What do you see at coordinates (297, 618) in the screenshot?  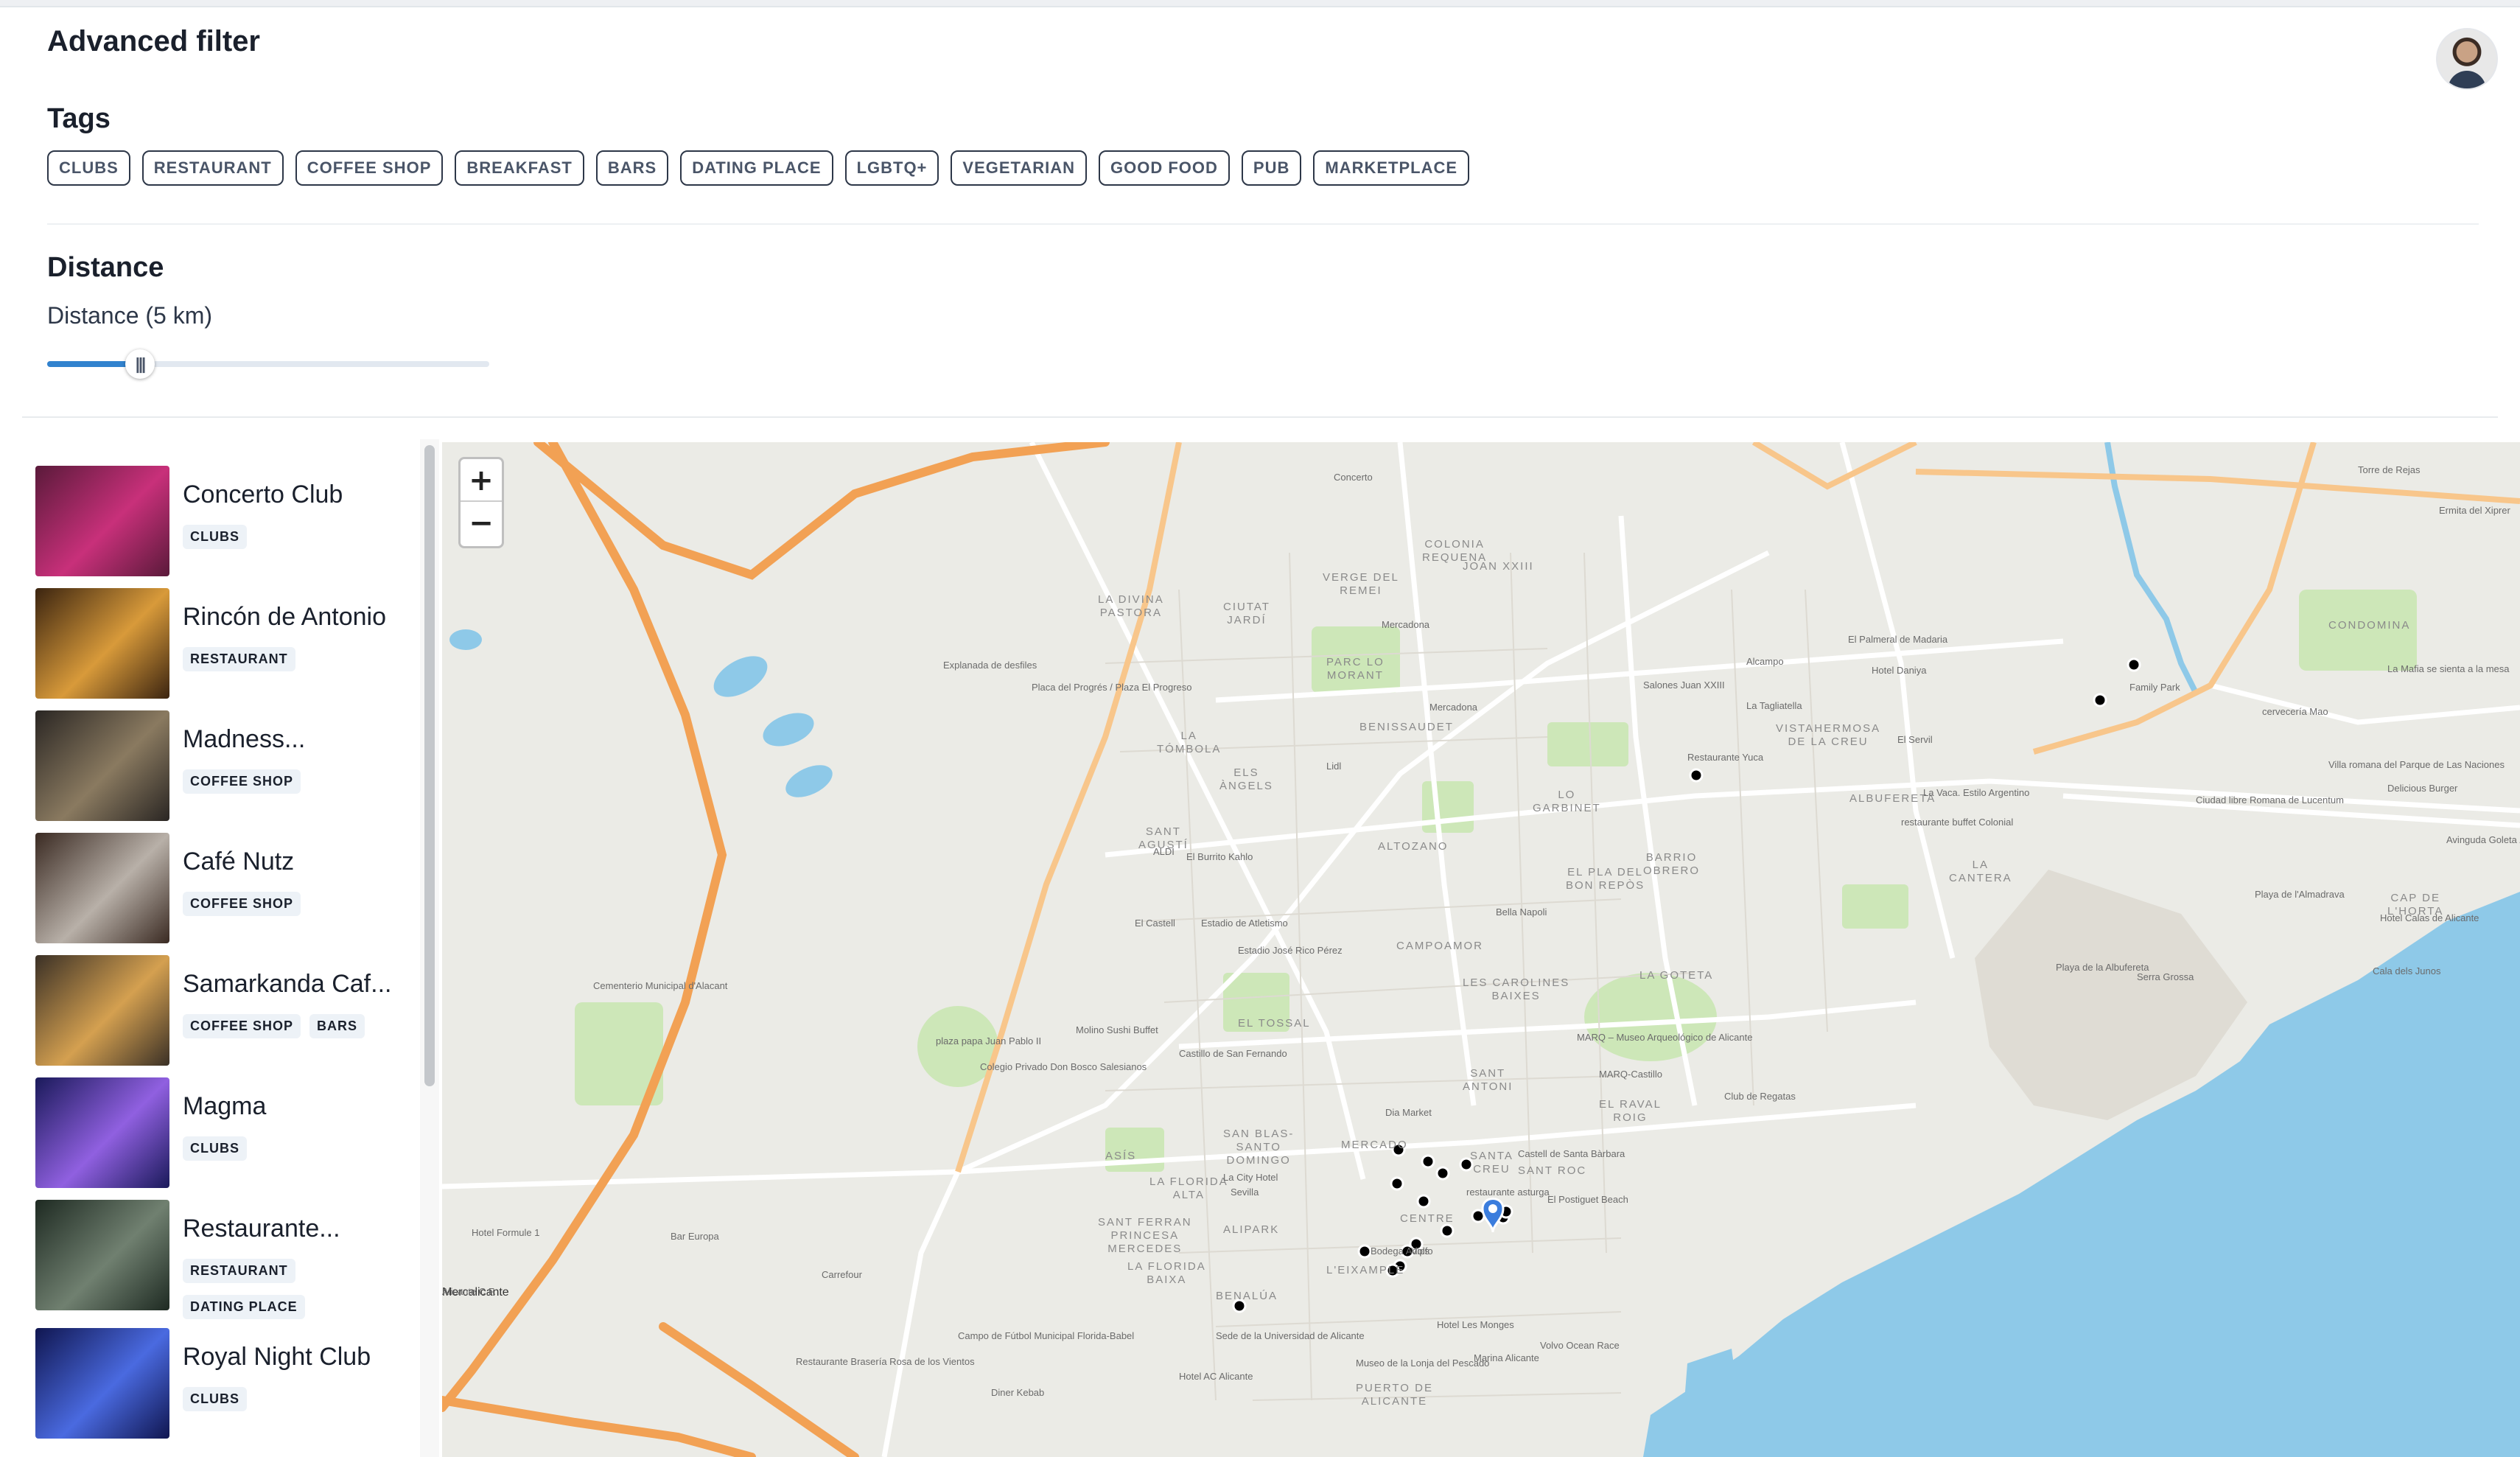 I see `place-name: Rincón de Antonio` at bounding box center [297, 618].